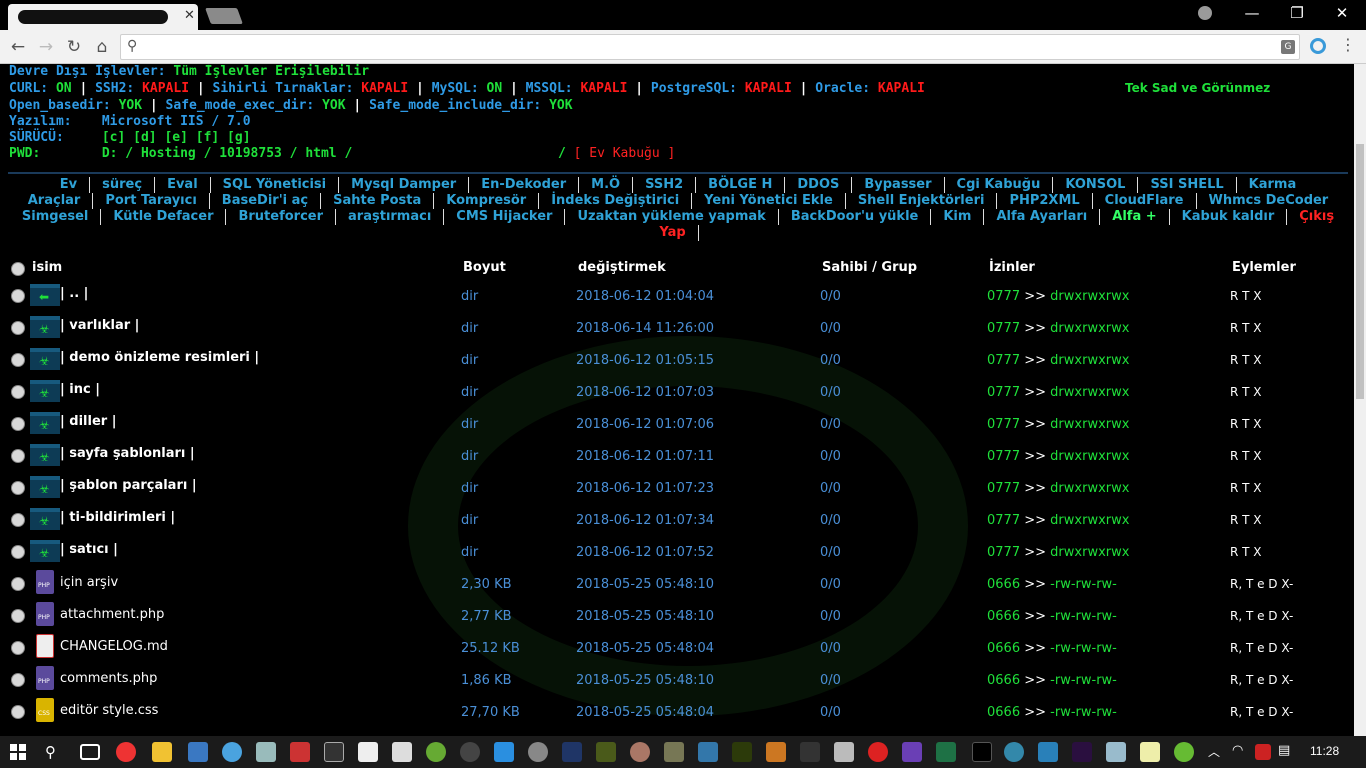 This screenshot has height=768, width=1366. Describe the element at coordinates (1205, 13) in the screenshot. I see `profile-icon` at that location.